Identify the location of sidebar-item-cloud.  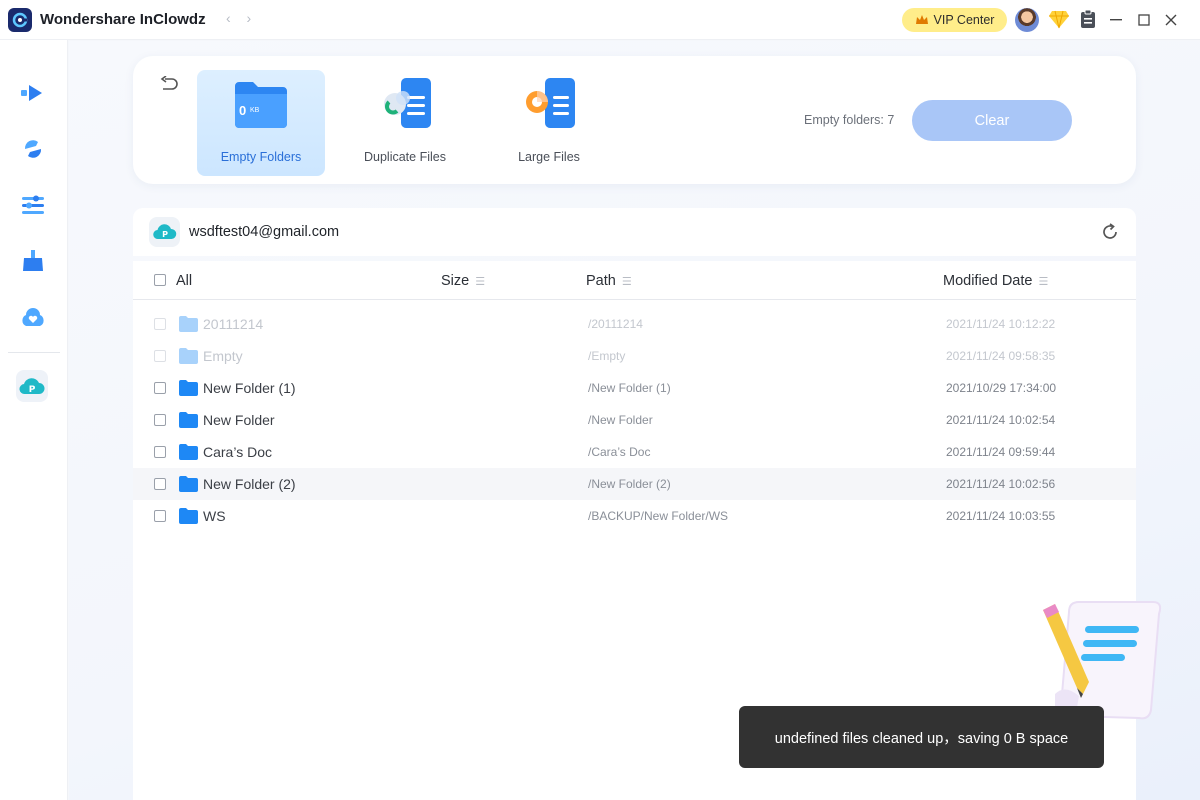
(33, 317).